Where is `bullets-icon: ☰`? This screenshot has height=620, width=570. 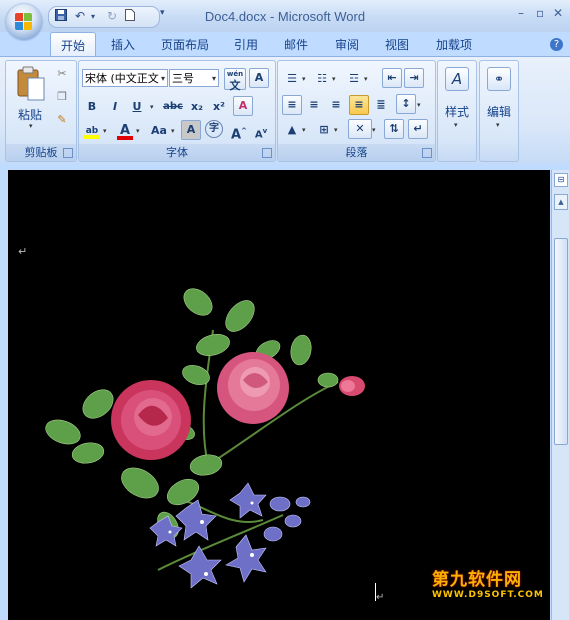
bullets-icon: ☰ is located at coordinates (292, 79).